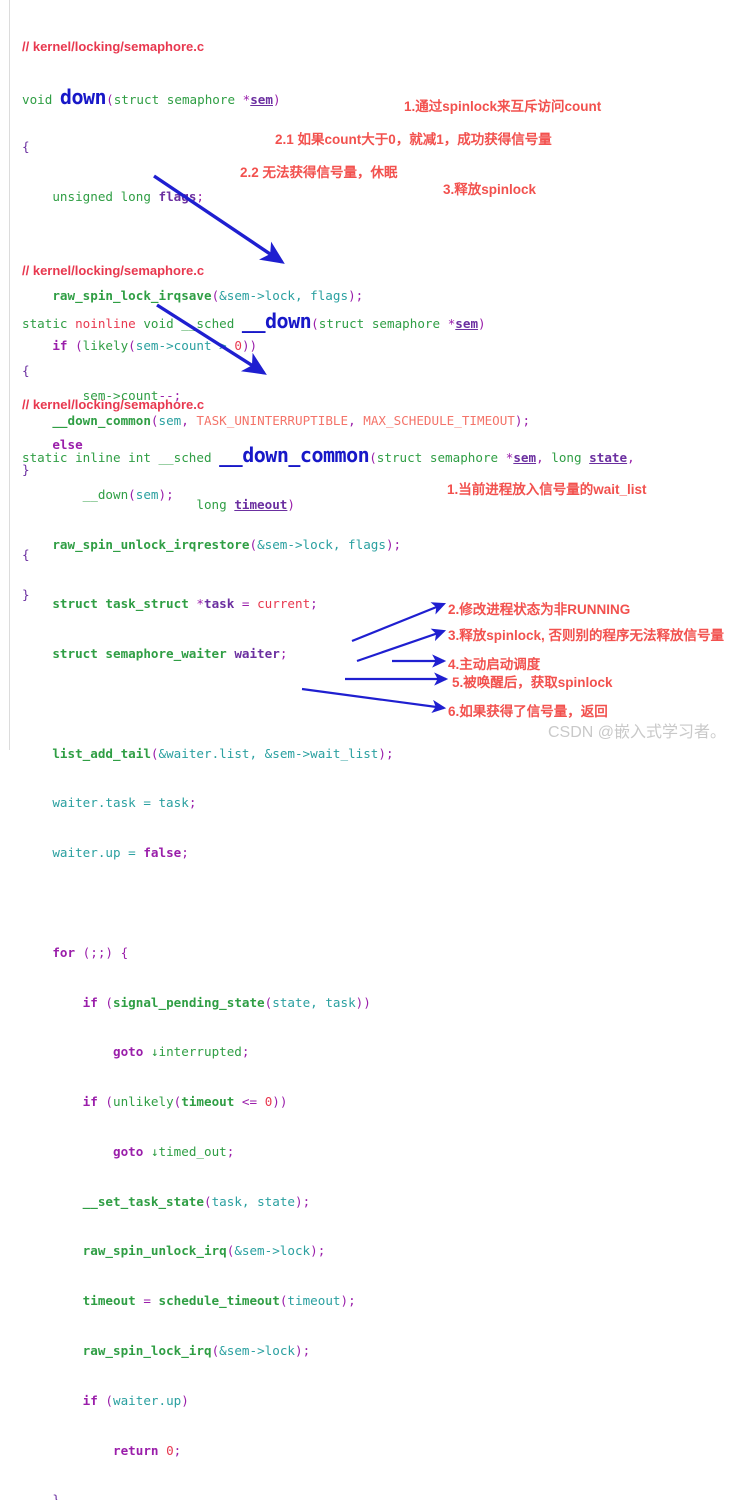 The height and width of the screenshot is (1500, 754). What do you see at coordinates (539, 609) in the screenshot?
I see `annotation-step-2: 2.修改进程状态为非RUNNING` at bounding box center [539, 609].